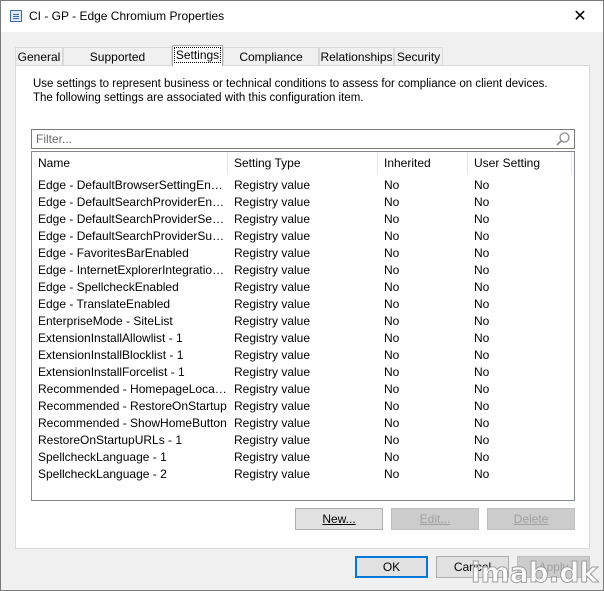 Image resolution: width=604 pixels, height=591 pixels. I want to click on delete-button: Delete, so click(531, 519).